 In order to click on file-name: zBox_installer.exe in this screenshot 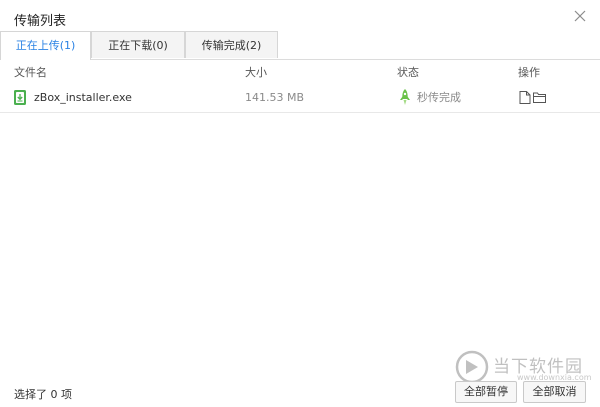, I will do `click(83, 97)`.